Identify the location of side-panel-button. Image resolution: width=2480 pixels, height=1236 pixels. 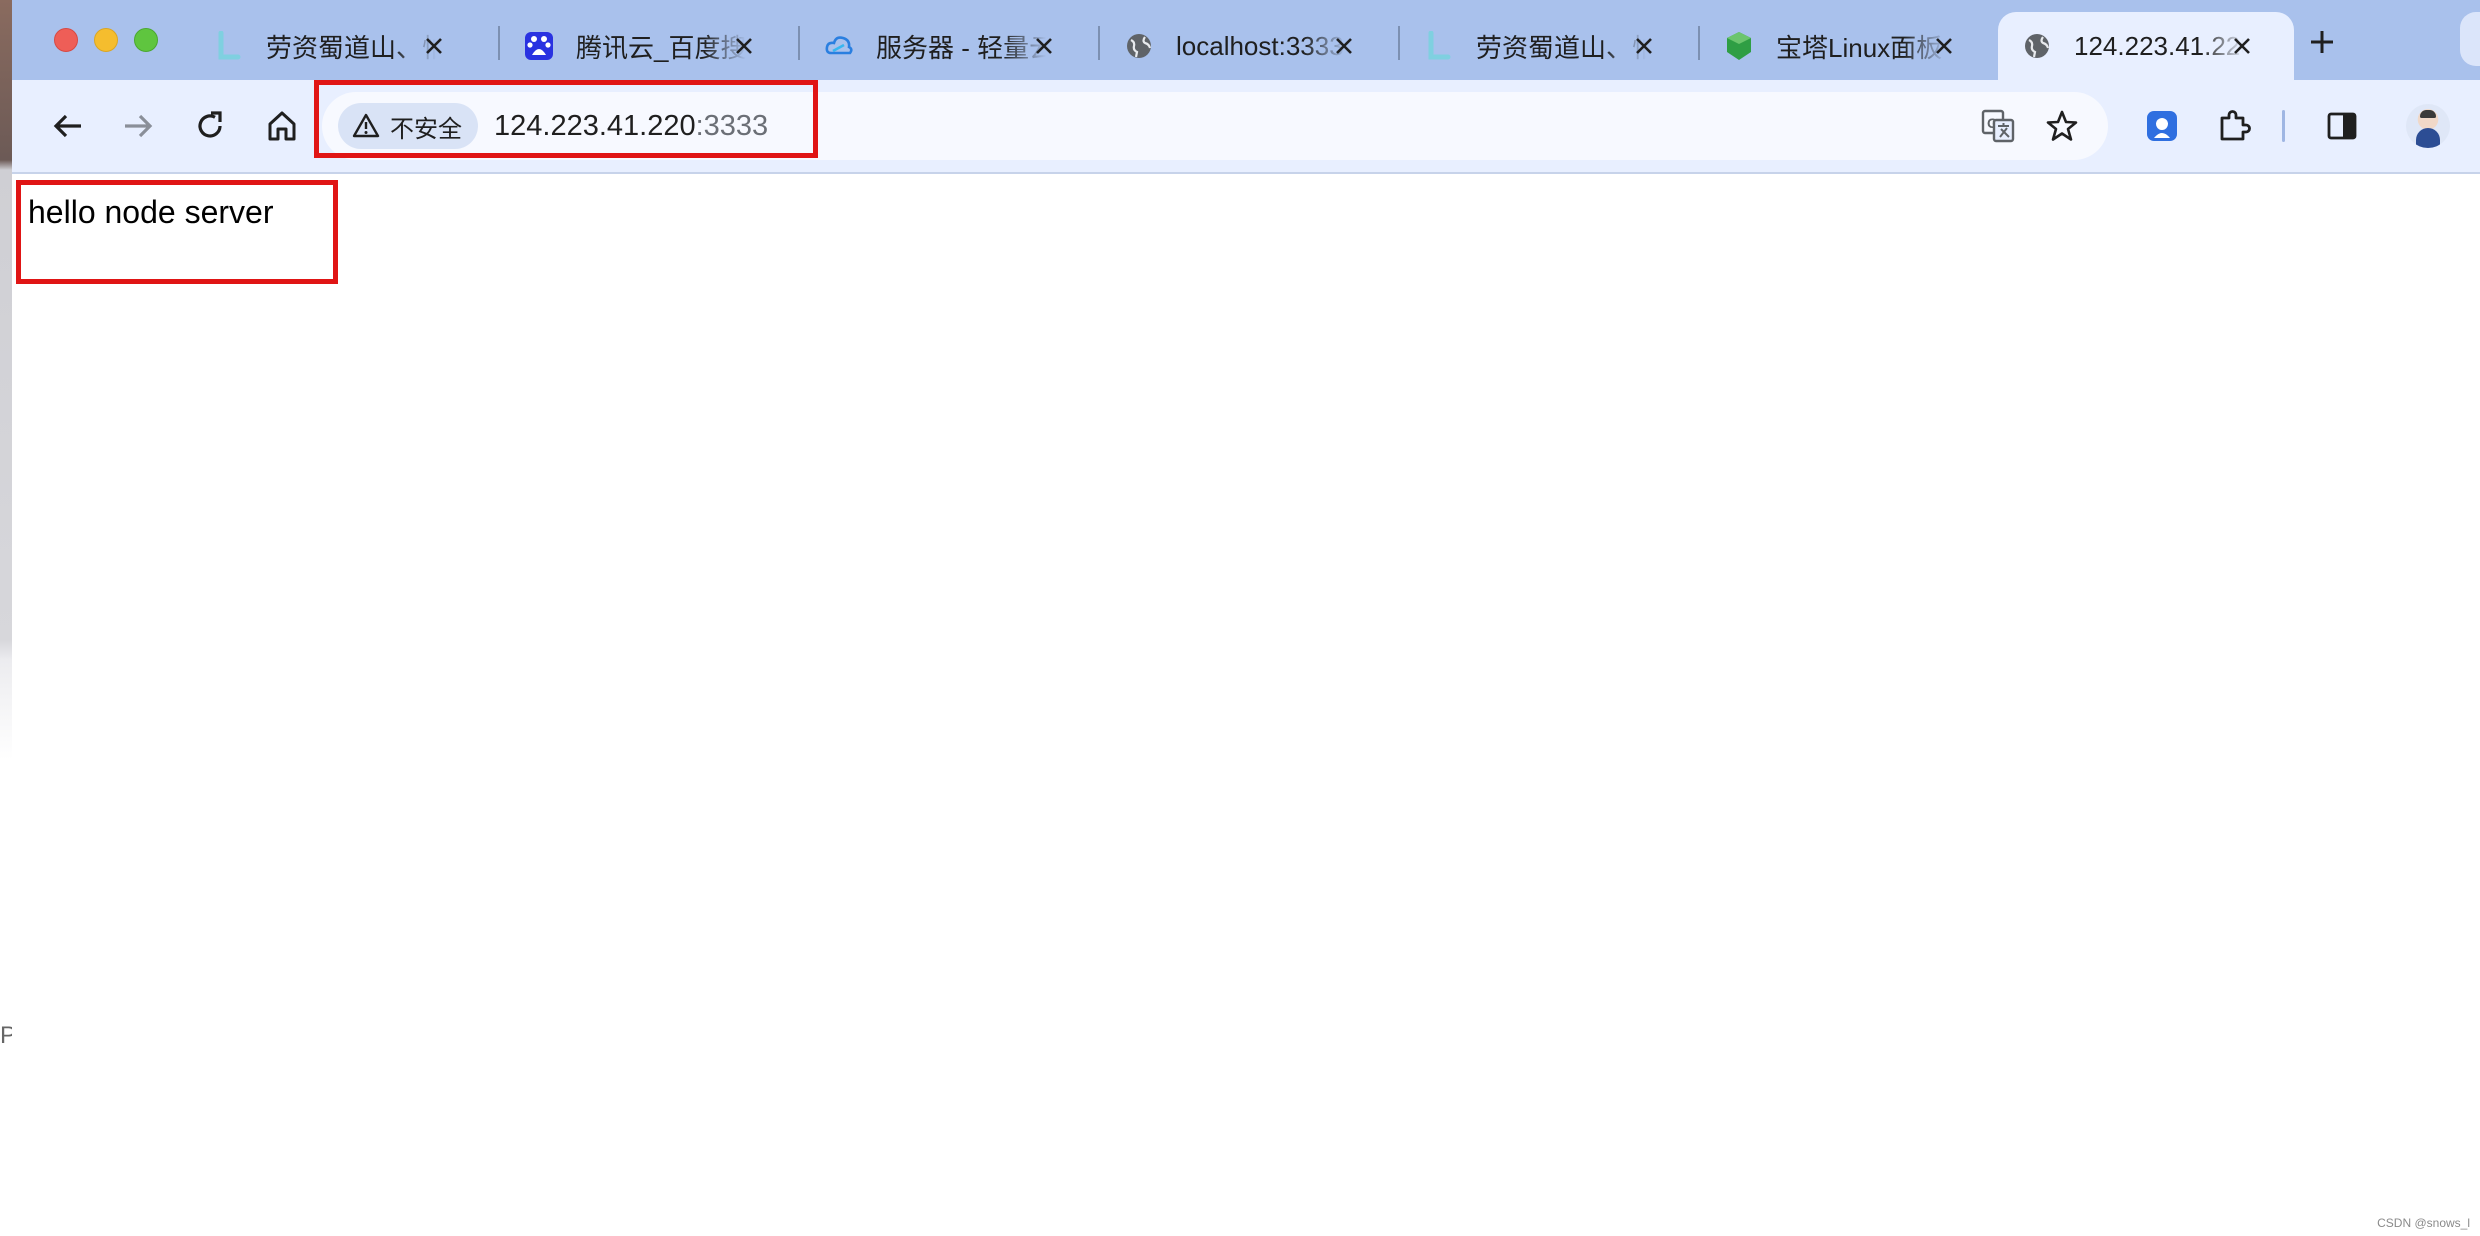
(2342, 126).